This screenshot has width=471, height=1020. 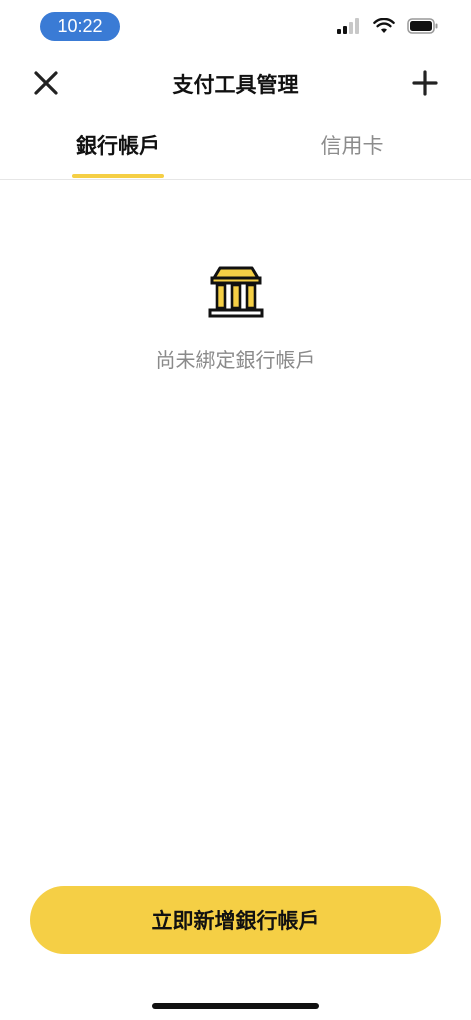 I want to click on tab-credit-card-label: 信用卡, so click(x=352, y=146).